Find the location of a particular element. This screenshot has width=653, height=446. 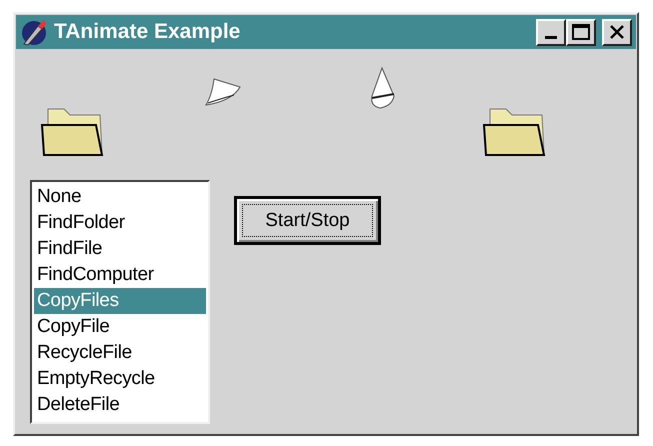

list-item: CopyFiles is located at coordinates (120, 301).